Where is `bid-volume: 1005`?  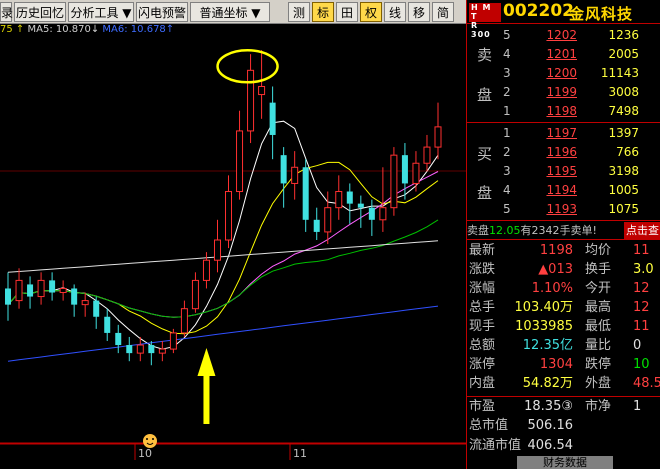 bid-volume: 1005 is located at coordinates (623, 190).